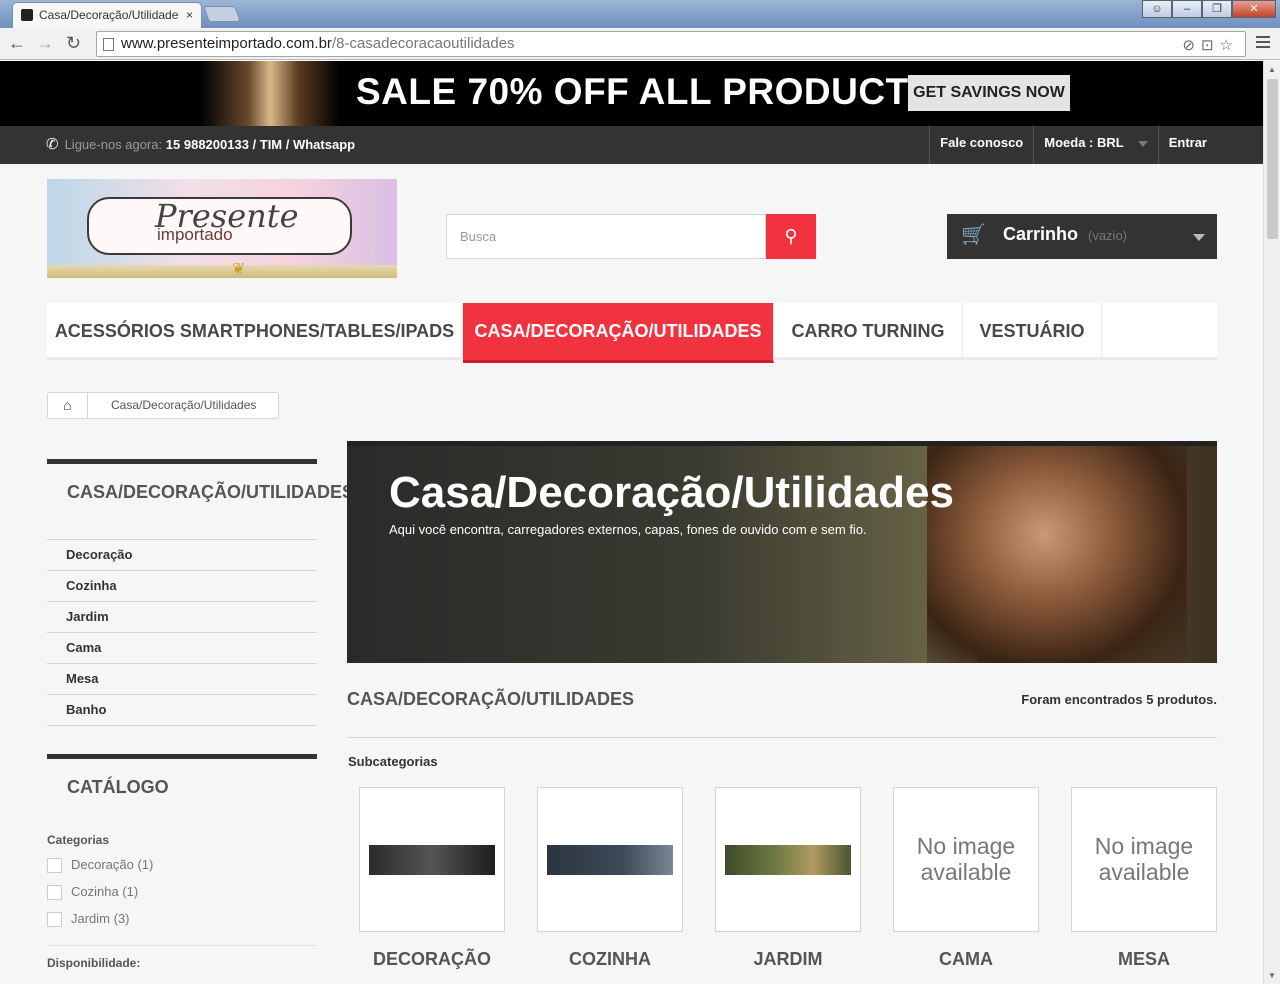 This screenshot has height=984, width=1280. I want to click on category-list: Decoração Cozinha Jardim Cama Mesa Banho, so click(182, 632).